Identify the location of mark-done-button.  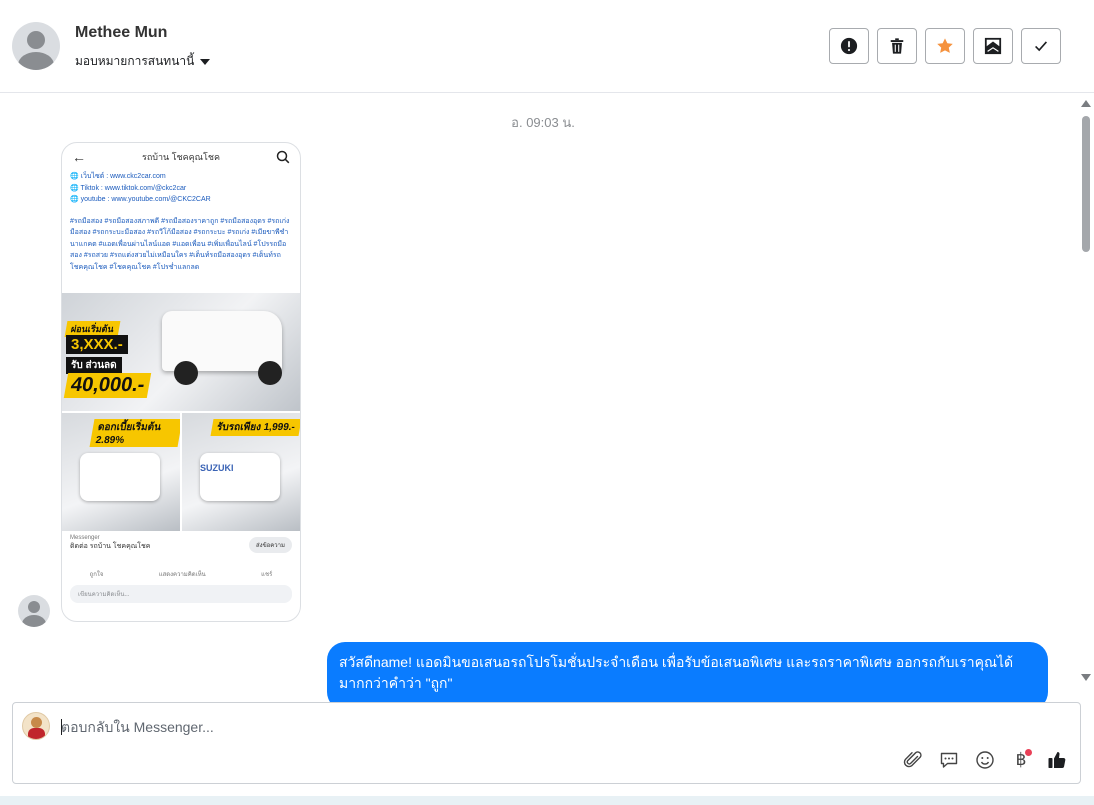
(1041, 46).